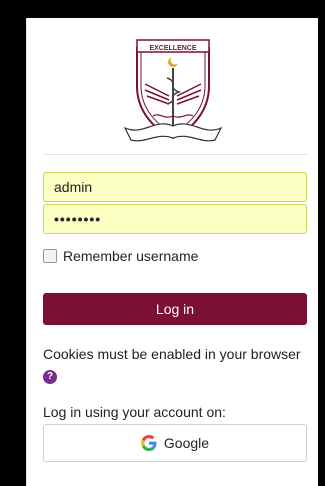  I want to click on google-icon, so click(148, 443).